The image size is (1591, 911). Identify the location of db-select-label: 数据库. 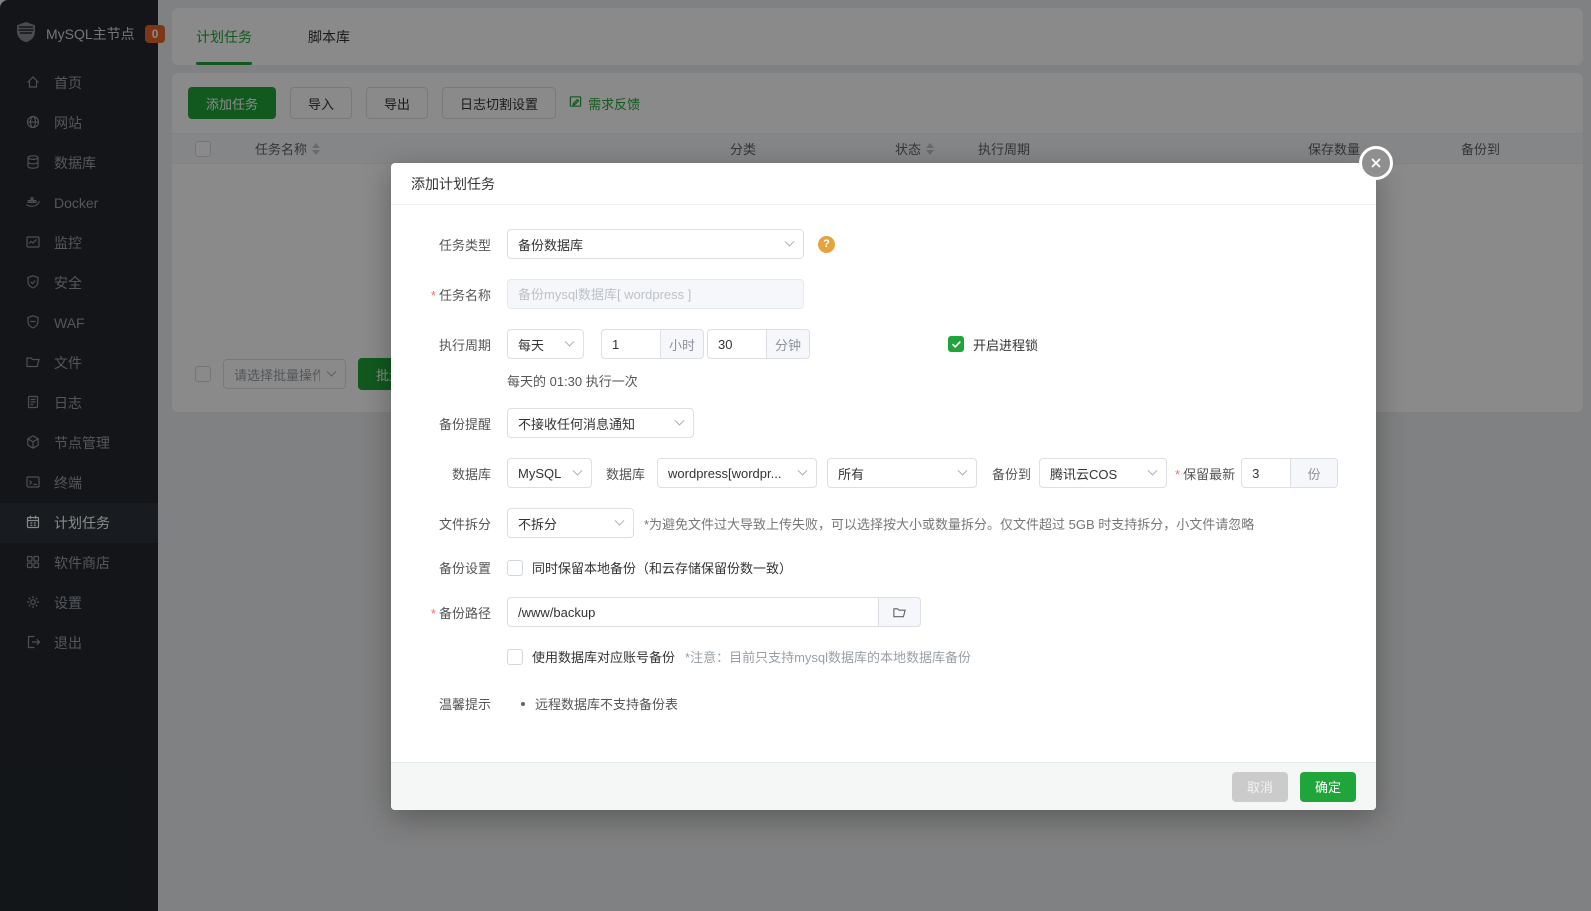
(626, 474).